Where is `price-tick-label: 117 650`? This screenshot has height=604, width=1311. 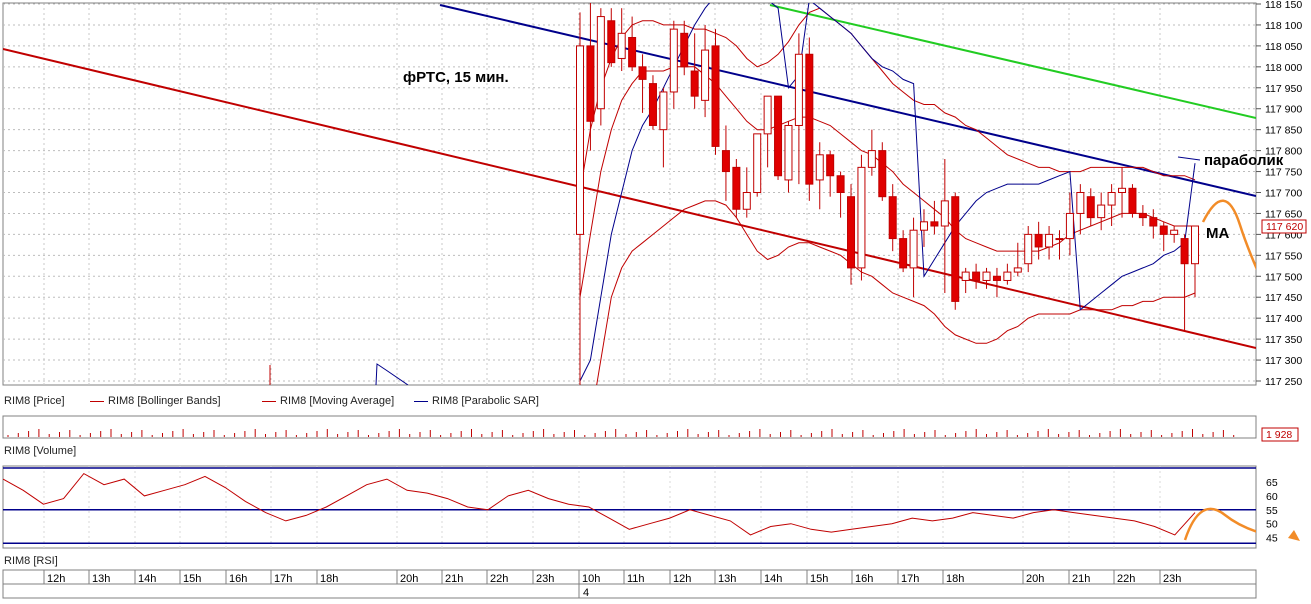 price-tick-label: 117 650 is located at coordinates (1283, 214).